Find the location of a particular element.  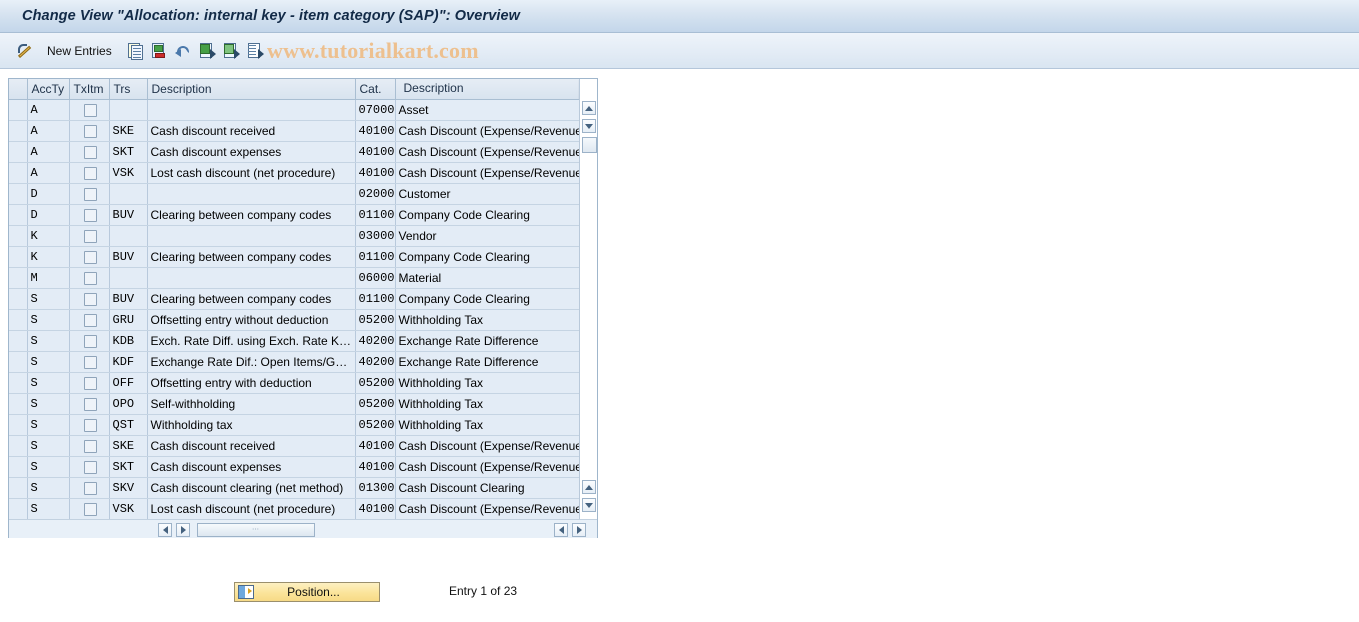

scroll-up-button-lower is located at coordinates (589, 487).